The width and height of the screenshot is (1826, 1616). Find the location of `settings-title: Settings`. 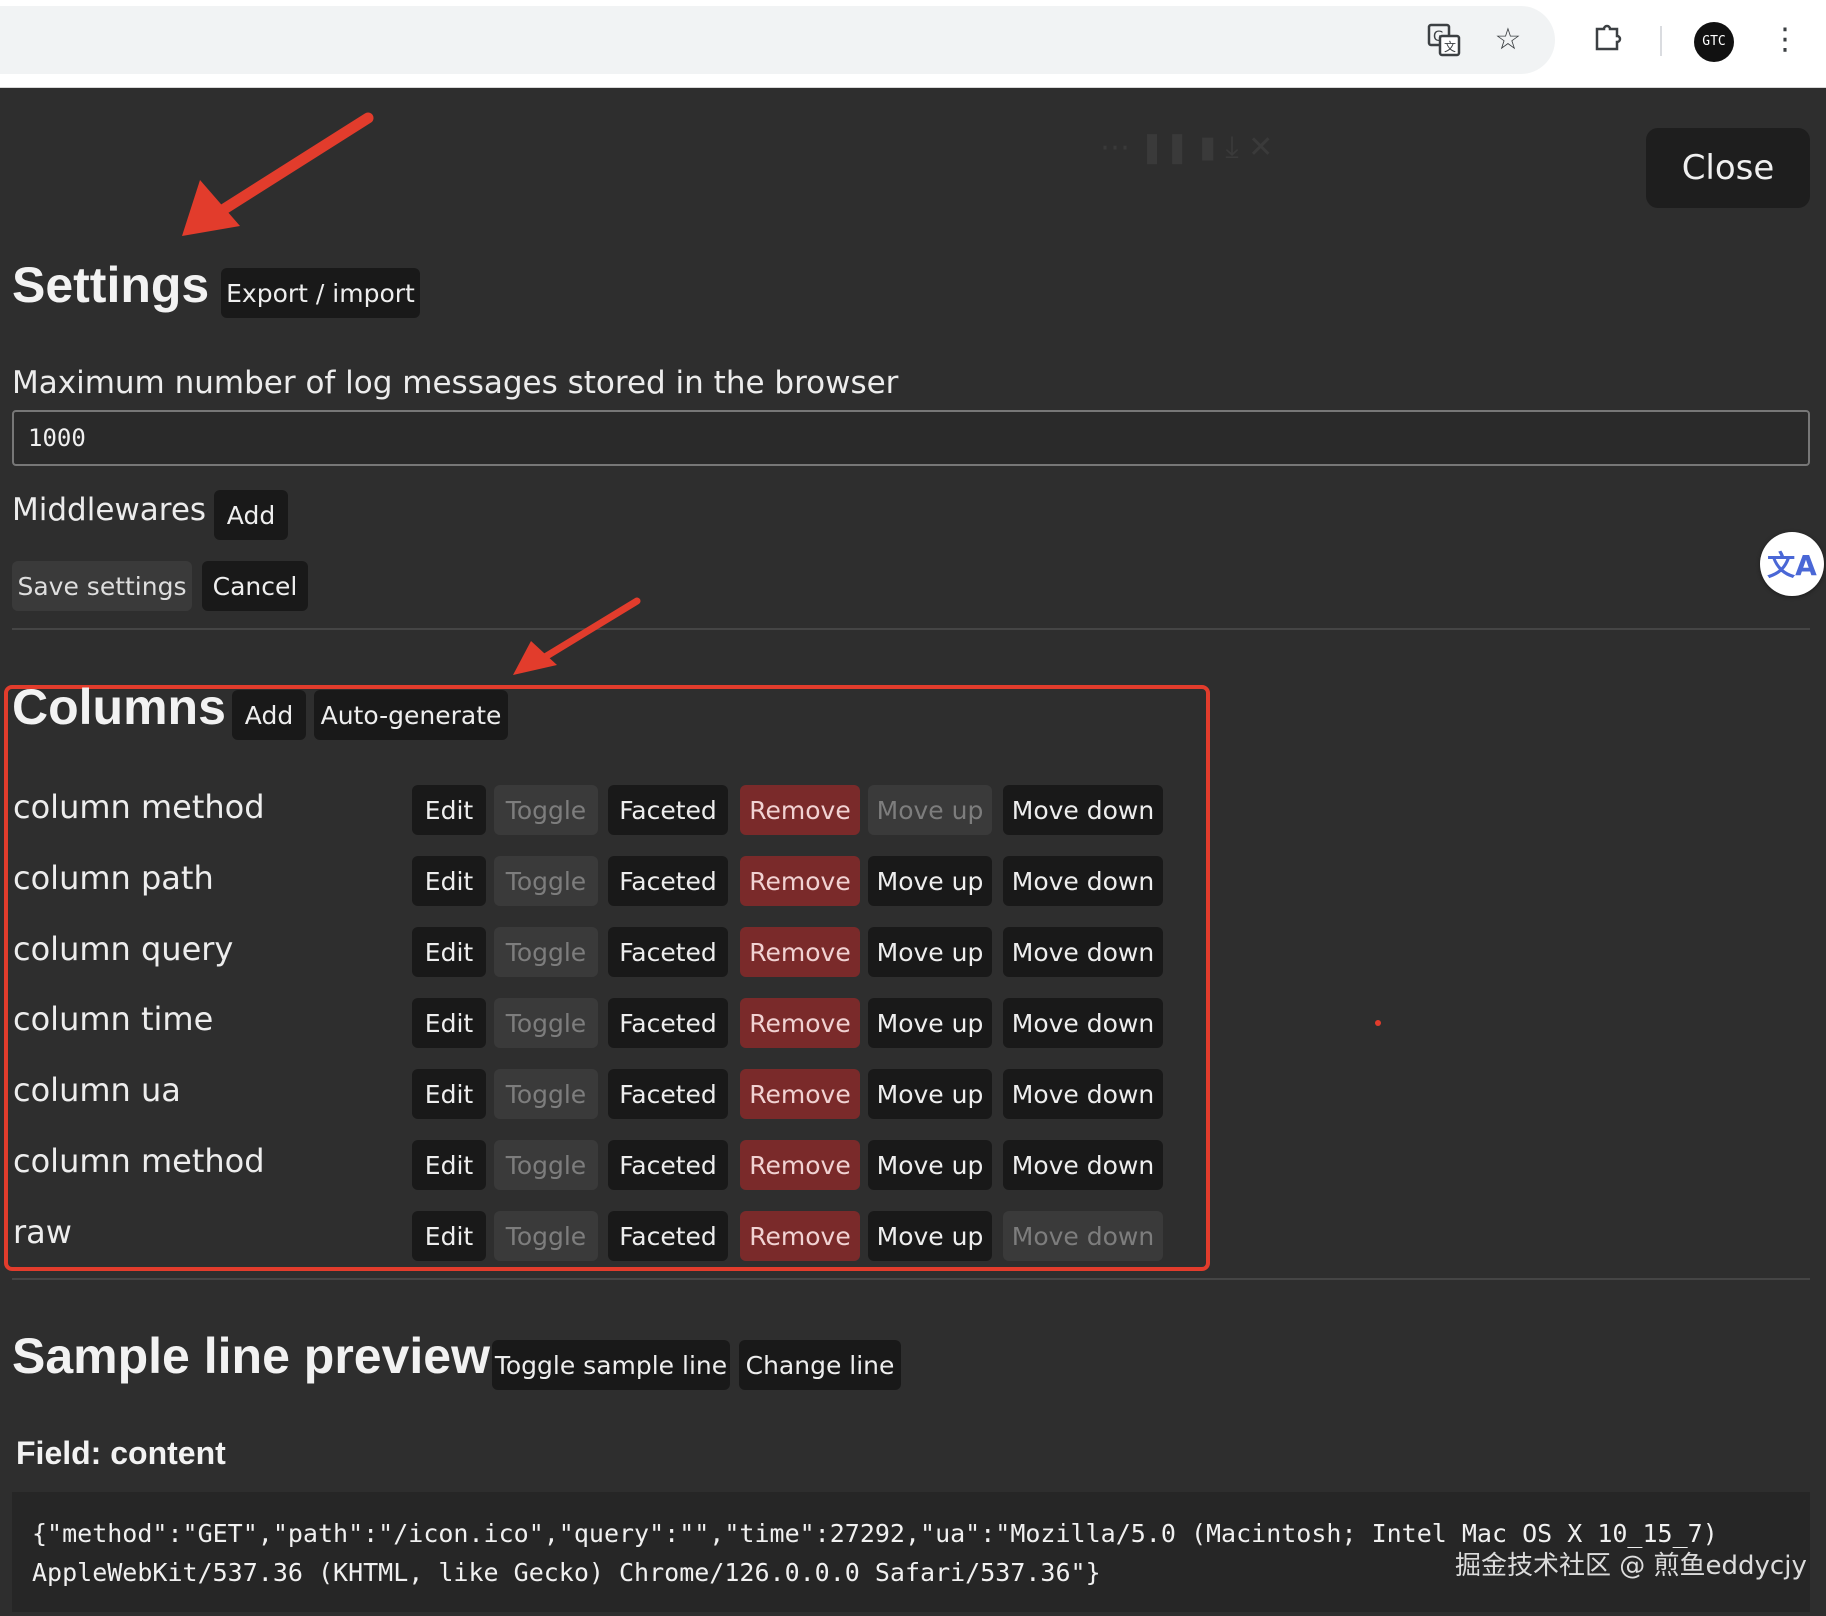

settings-title: Settings is located at coordinates (111, 285).